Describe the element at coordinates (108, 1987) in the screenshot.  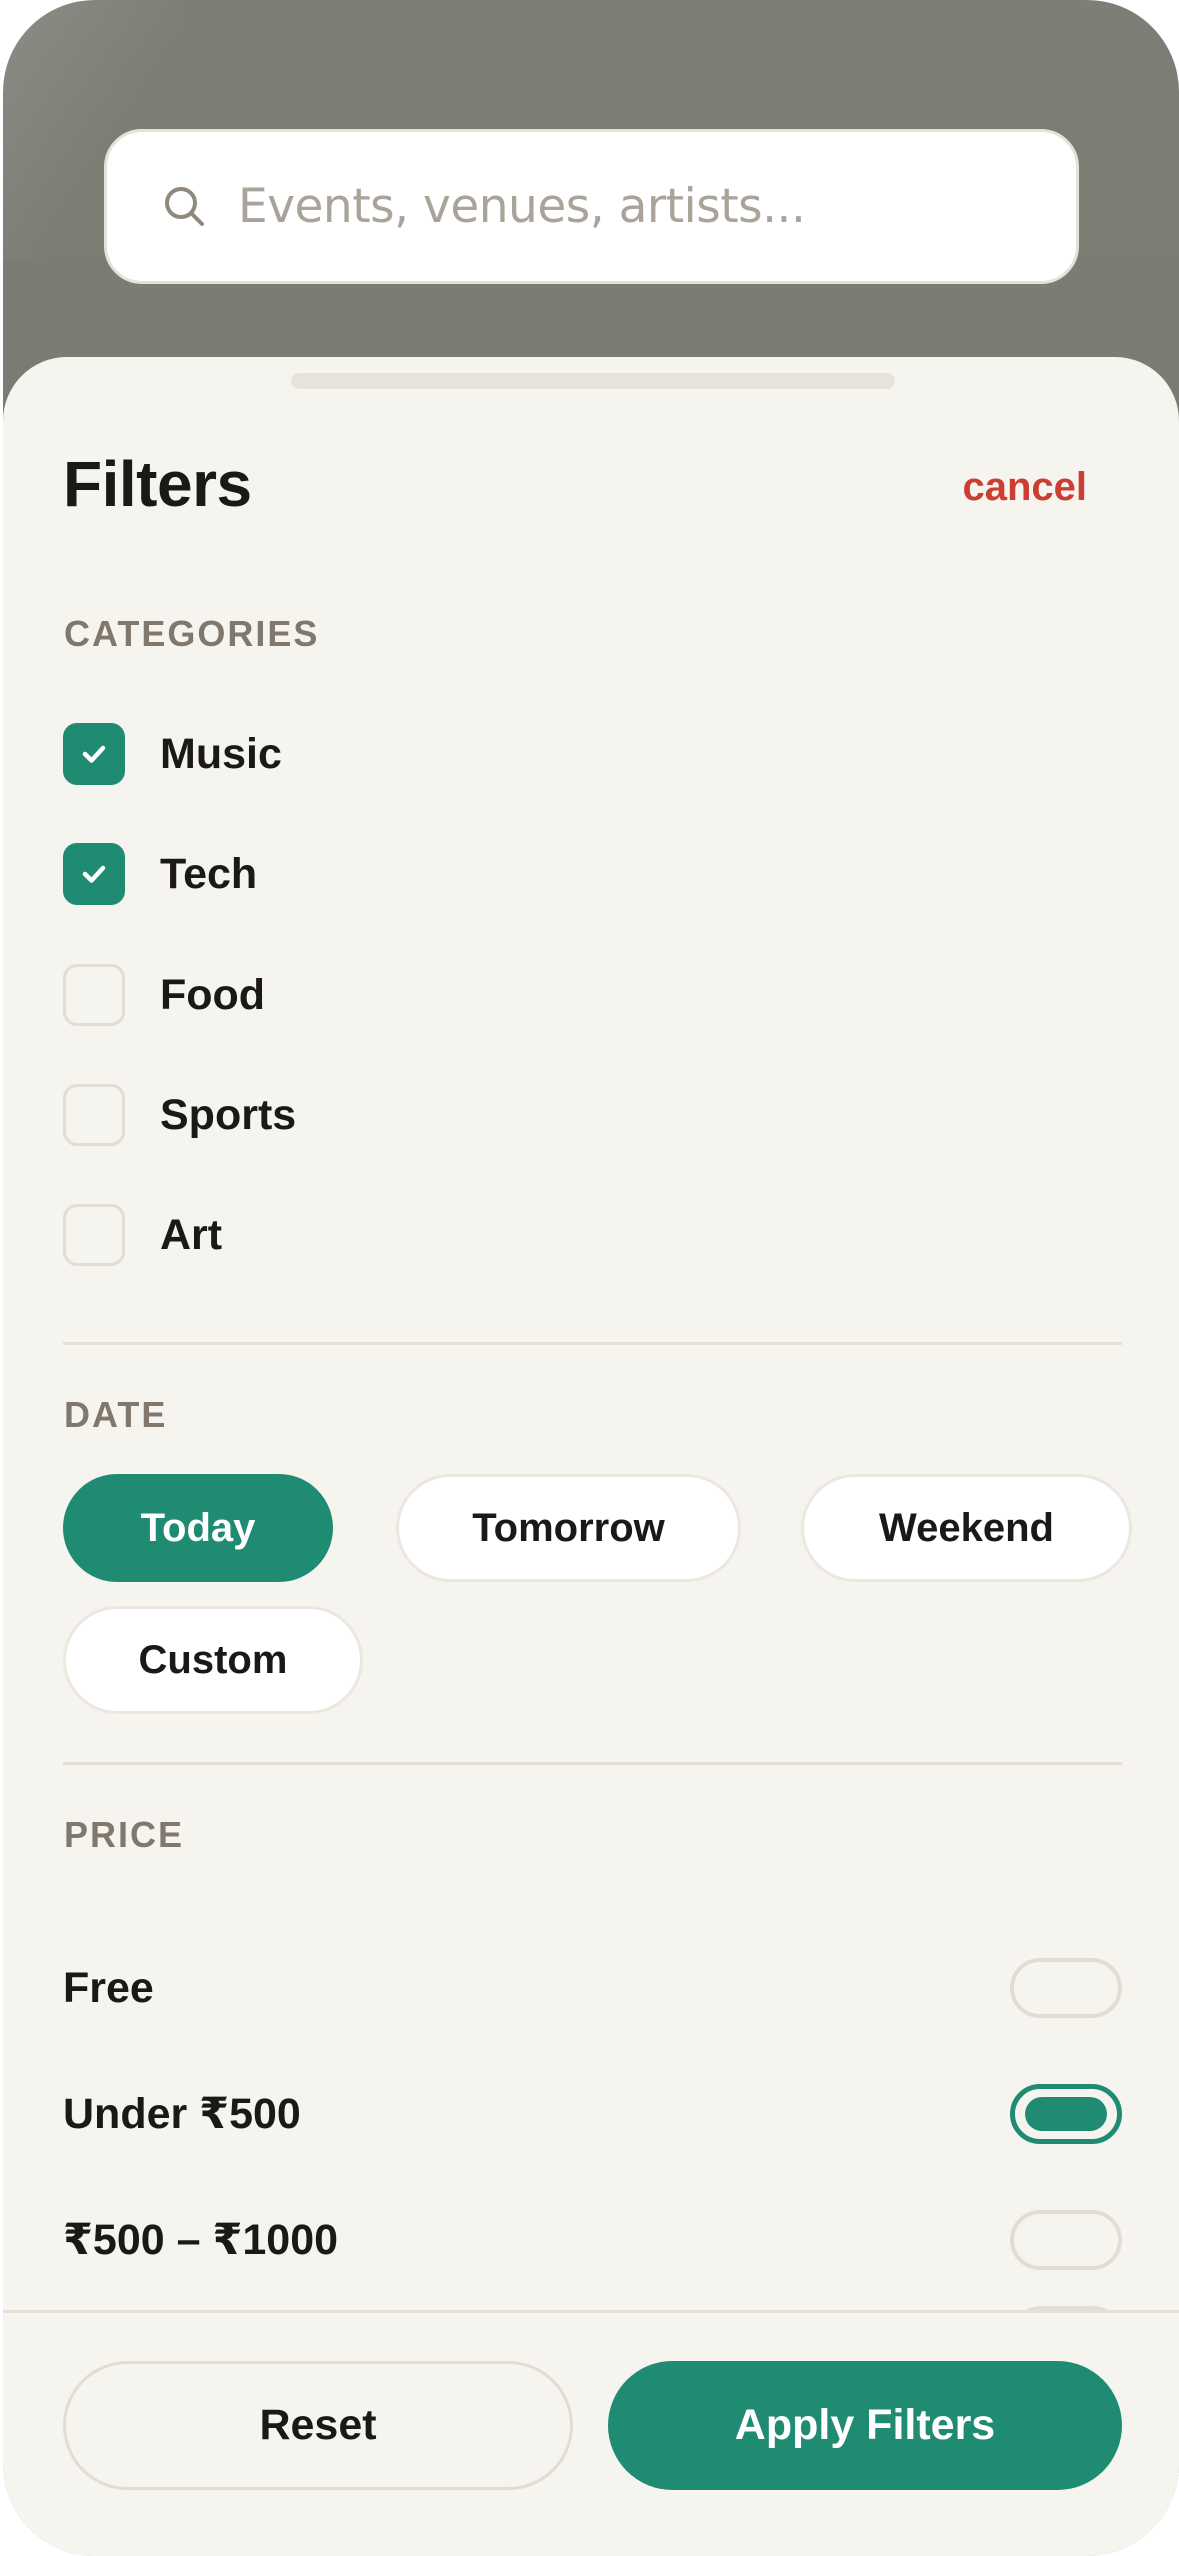
I see `price-label: Free` at that location.